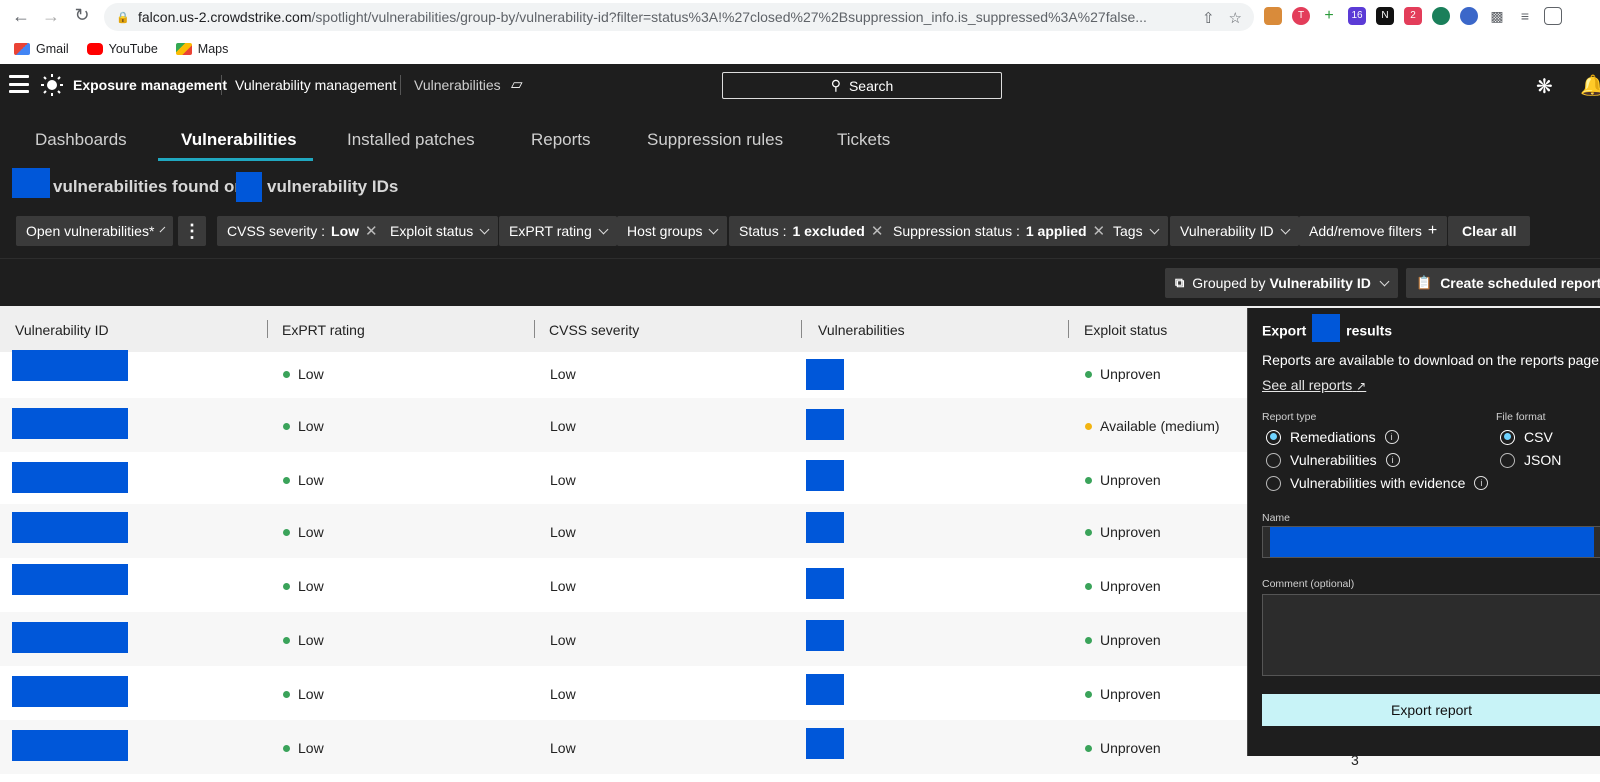  Describe the element at coordinates (239, 140) in the screenshot. I see `tab-vulnerabilities: Vulnerabilities` at that location.